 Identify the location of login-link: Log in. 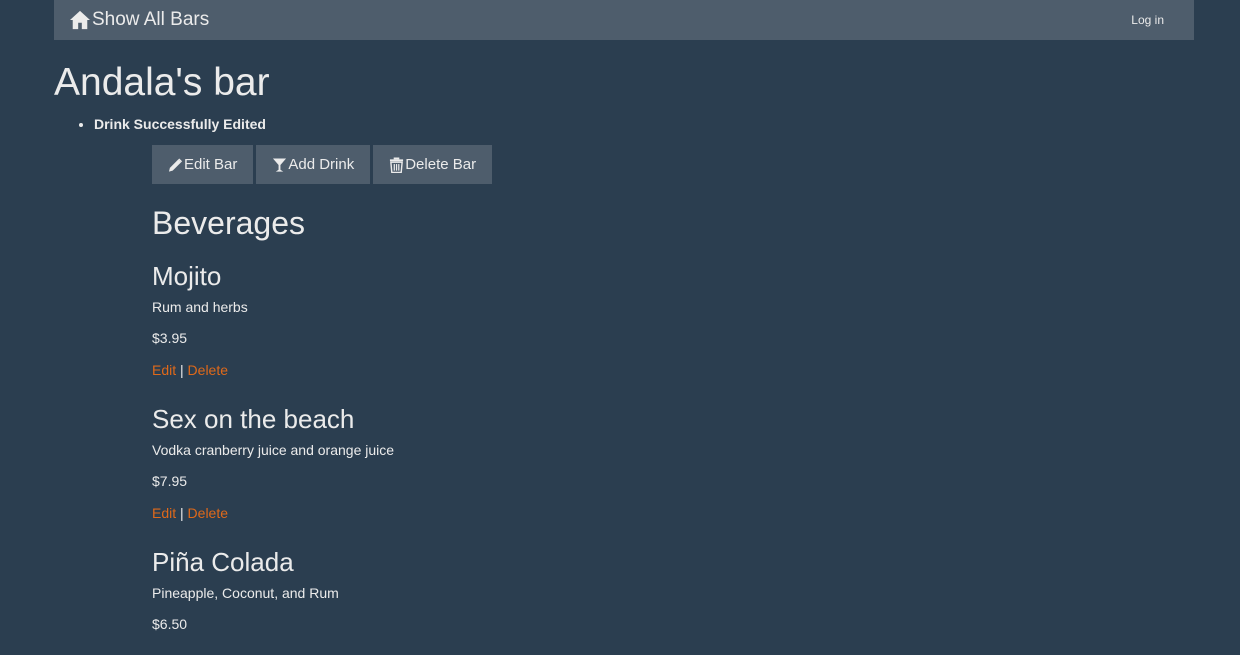
(1147, 20).